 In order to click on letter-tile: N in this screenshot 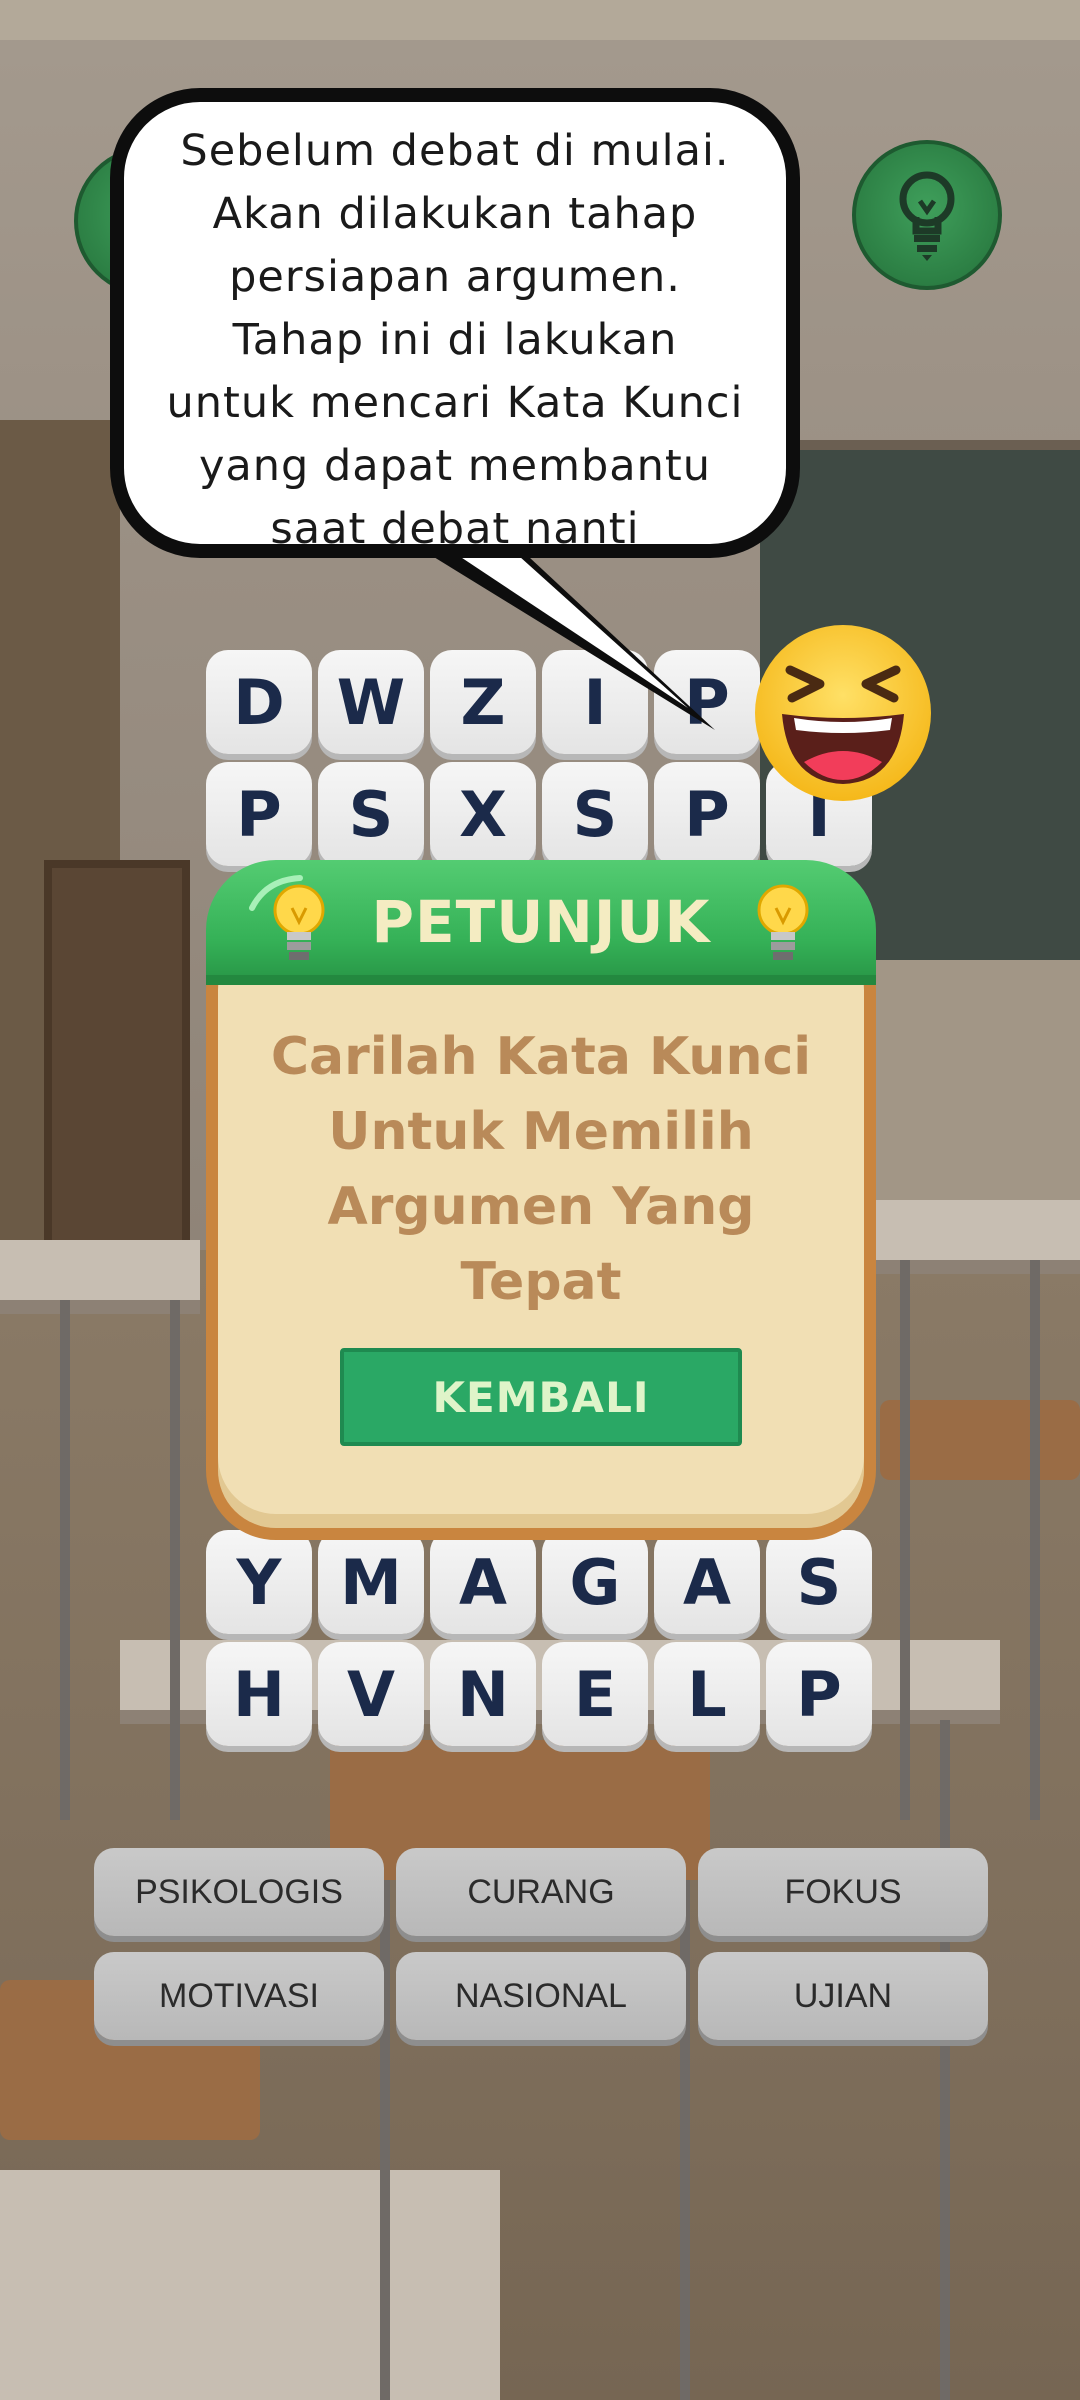, I will do `click(483, 1694)`.